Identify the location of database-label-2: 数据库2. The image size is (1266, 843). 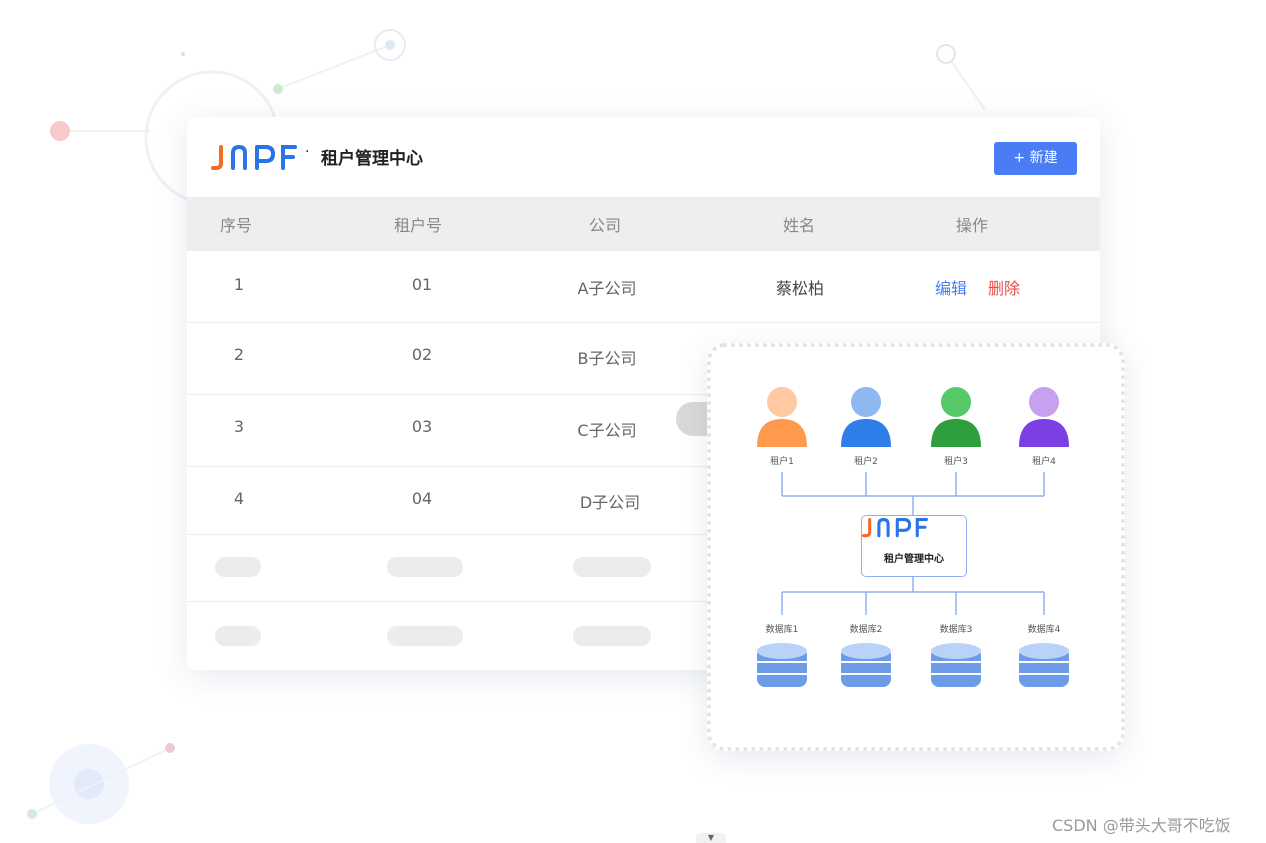
(866, 630).